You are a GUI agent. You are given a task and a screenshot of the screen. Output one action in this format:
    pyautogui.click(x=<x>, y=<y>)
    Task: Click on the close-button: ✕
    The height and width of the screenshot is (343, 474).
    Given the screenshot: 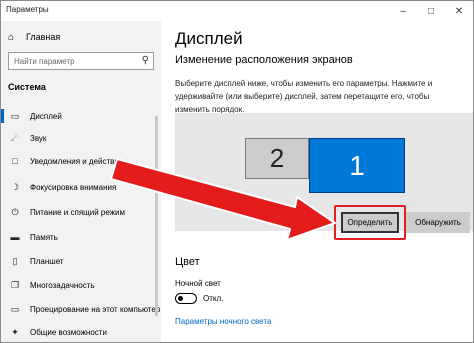 What is the action you would take?
    pyautogui.click(x=459, y=11)
    